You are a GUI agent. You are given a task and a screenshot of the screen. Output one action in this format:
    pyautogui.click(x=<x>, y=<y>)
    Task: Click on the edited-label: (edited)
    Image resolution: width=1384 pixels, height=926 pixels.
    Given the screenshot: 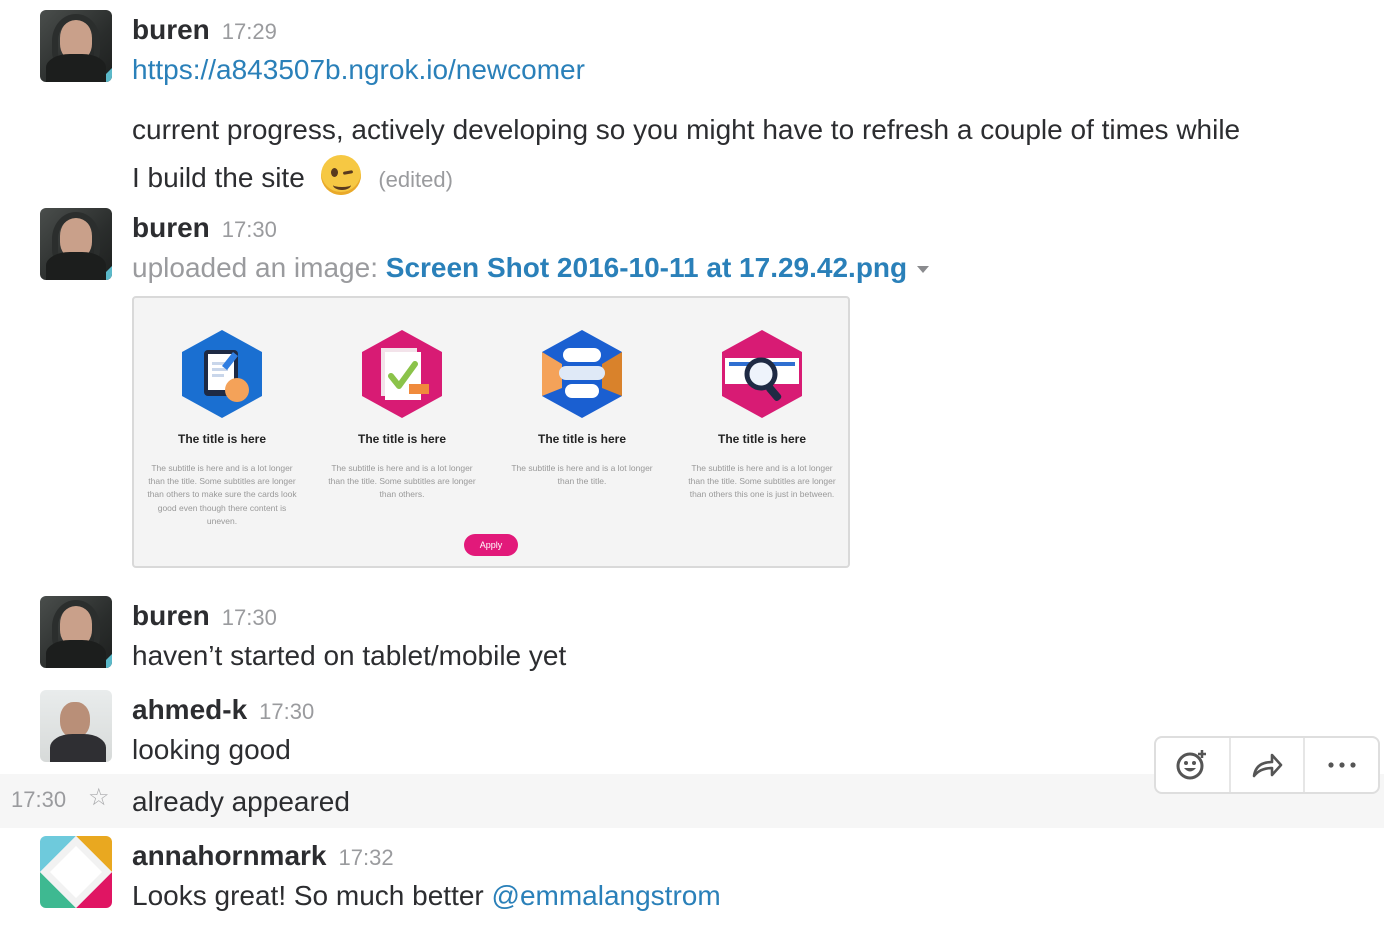 What is the action you would take?
    pyautogui.click(x=415, y=179)
    